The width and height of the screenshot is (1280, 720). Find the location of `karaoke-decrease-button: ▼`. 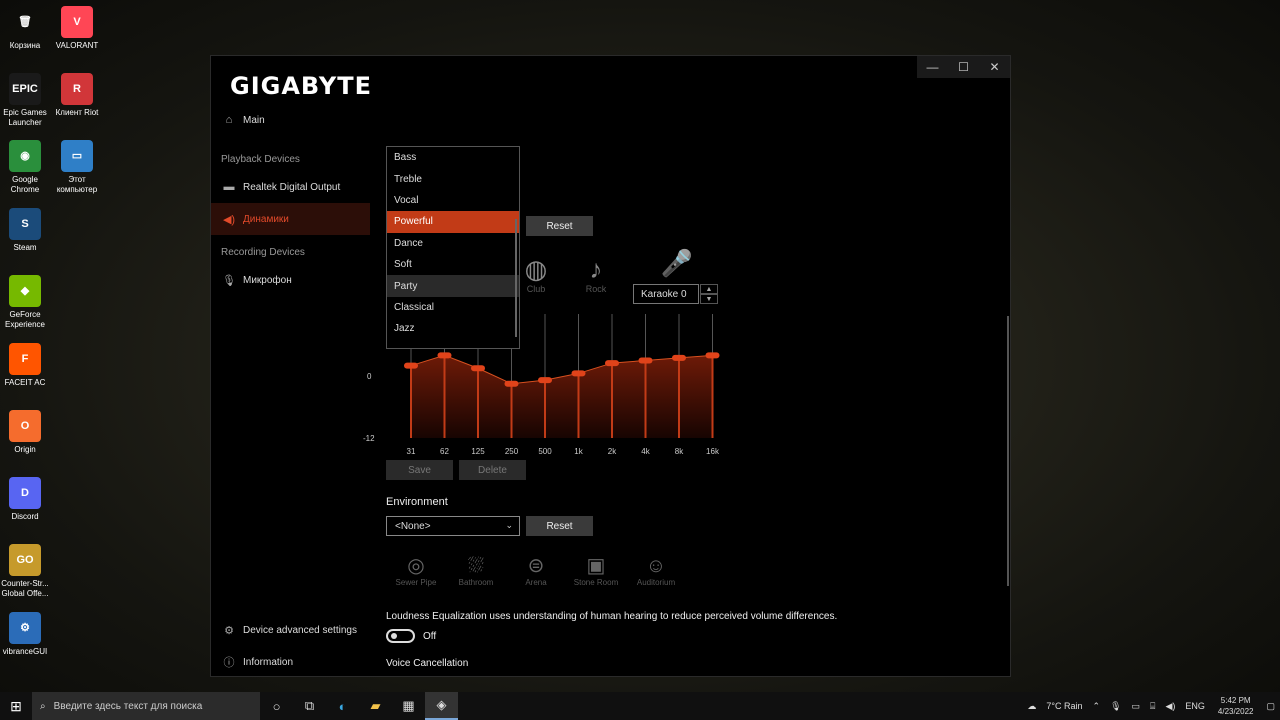

karaoke-decrease-button: ▼ is located at coordinates (709, 299).